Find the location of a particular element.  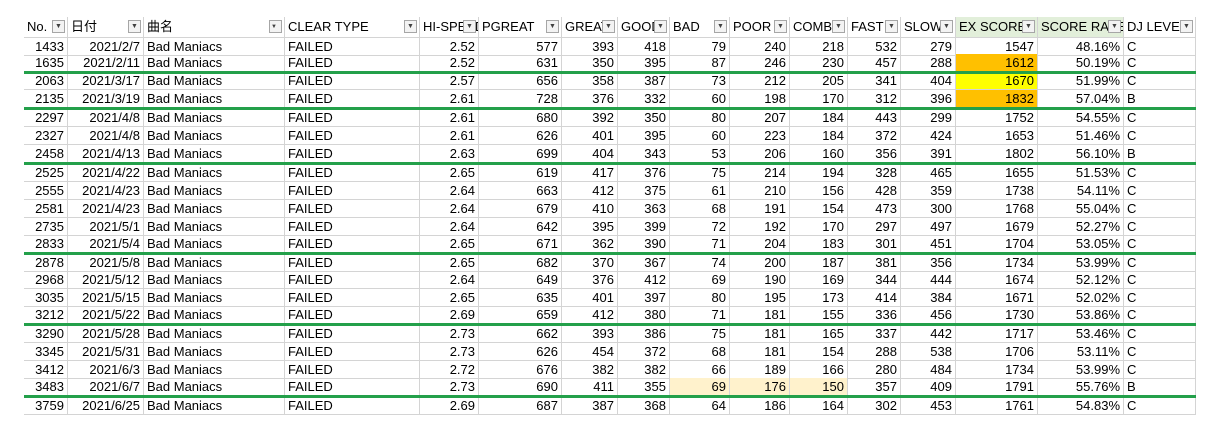

column-header-clear-type: CLEAR TYPE ▼ is located at coordinates (352, 27).